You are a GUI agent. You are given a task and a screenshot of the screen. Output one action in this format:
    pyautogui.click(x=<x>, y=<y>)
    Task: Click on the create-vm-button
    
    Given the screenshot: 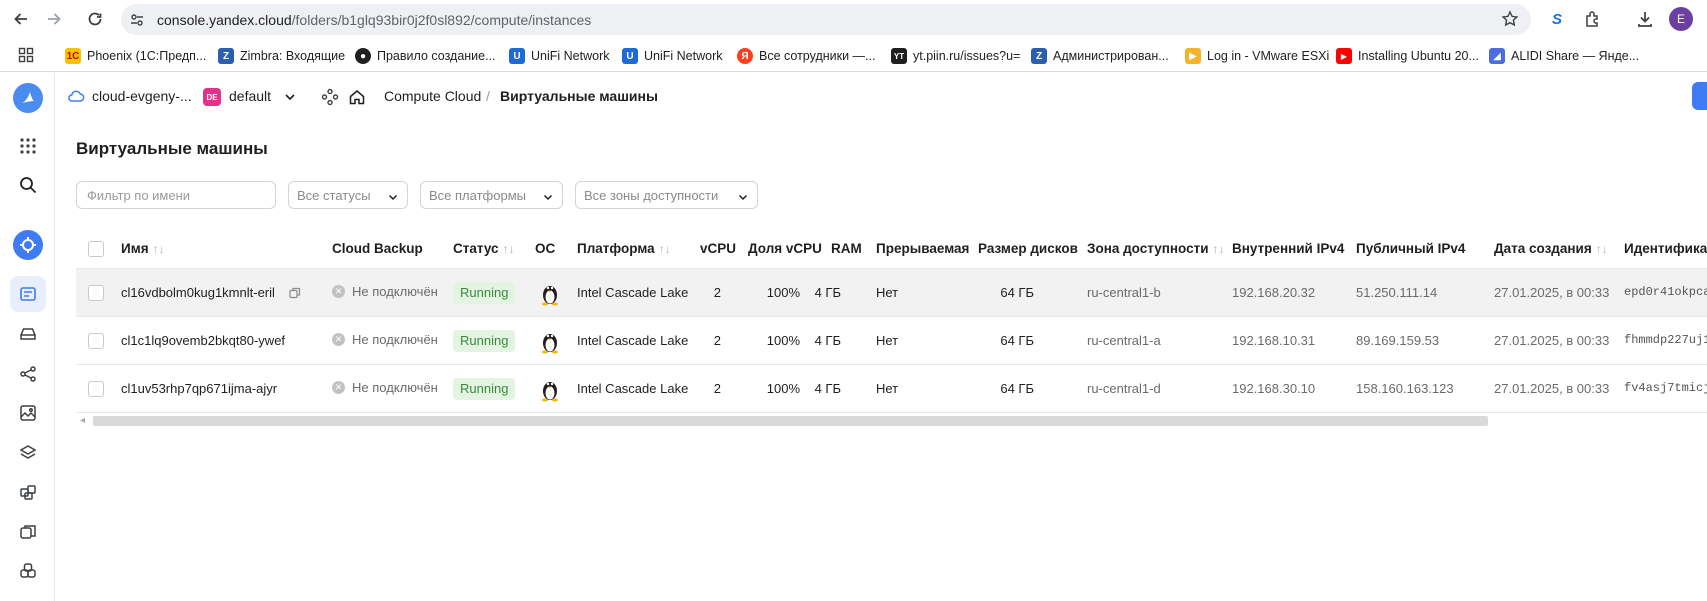 What is the action you would take?
    pyautogui.click(x=1699, y=96)
    